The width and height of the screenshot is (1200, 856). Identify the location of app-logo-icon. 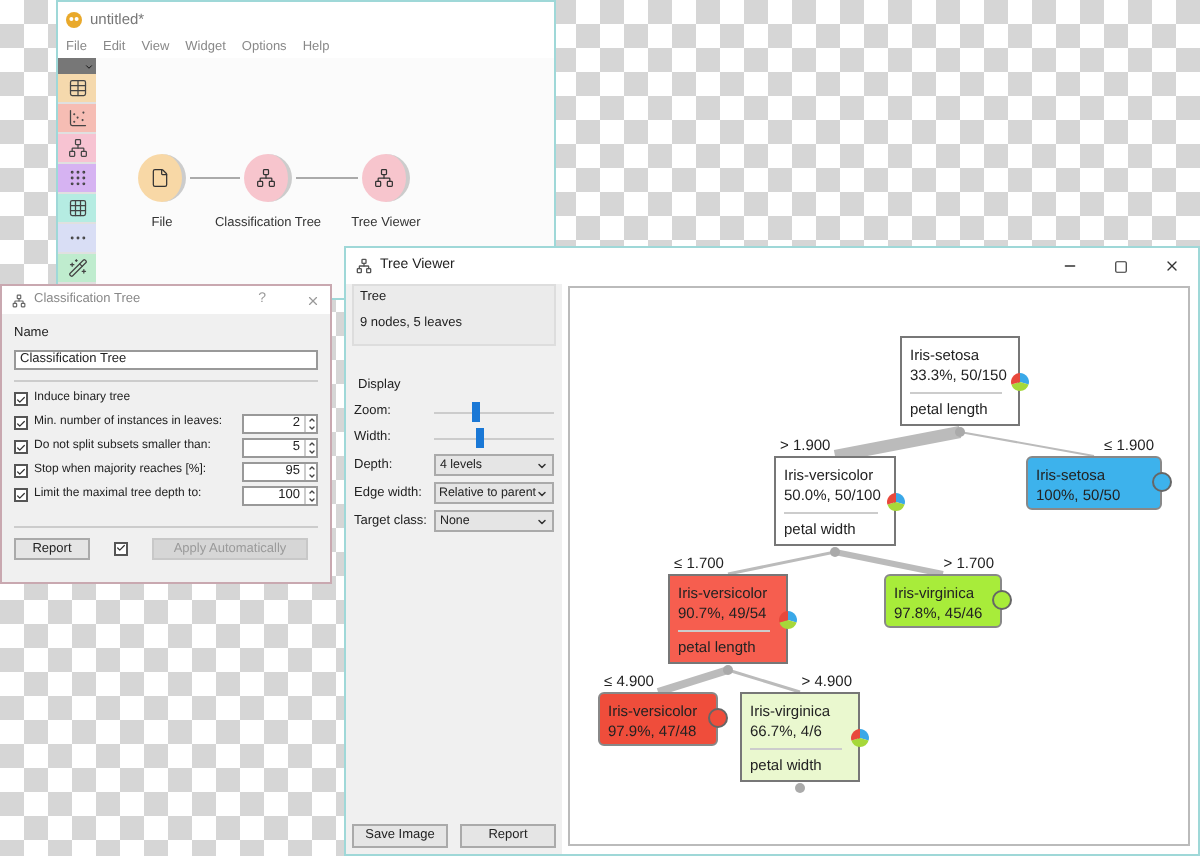
(74, 20).